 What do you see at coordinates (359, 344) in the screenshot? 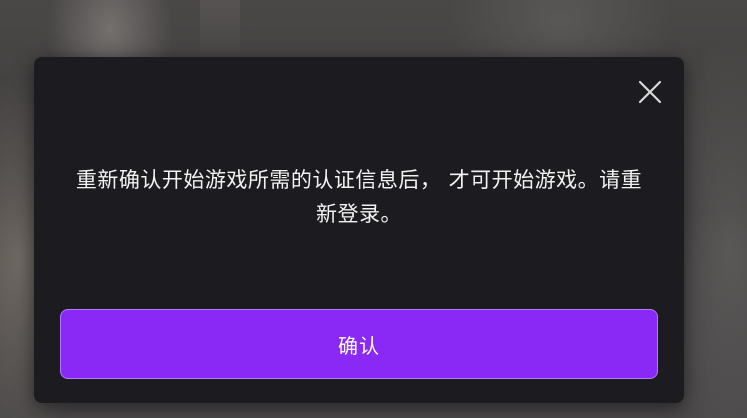
I see `confirm-button: 确认` at bounding box center [359, 344].